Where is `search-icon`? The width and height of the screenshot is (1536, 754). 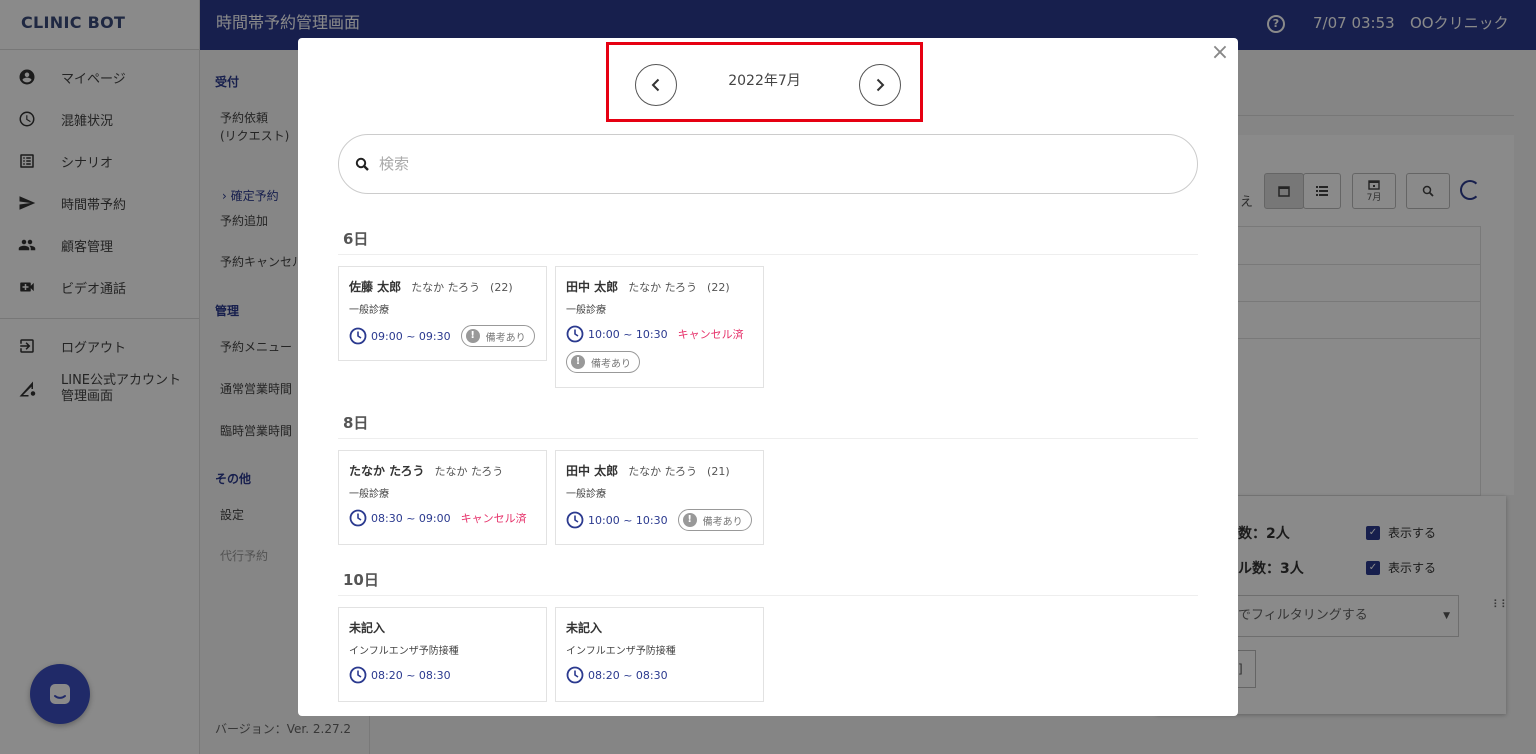 search-icon is located at coordinates (362, 164).